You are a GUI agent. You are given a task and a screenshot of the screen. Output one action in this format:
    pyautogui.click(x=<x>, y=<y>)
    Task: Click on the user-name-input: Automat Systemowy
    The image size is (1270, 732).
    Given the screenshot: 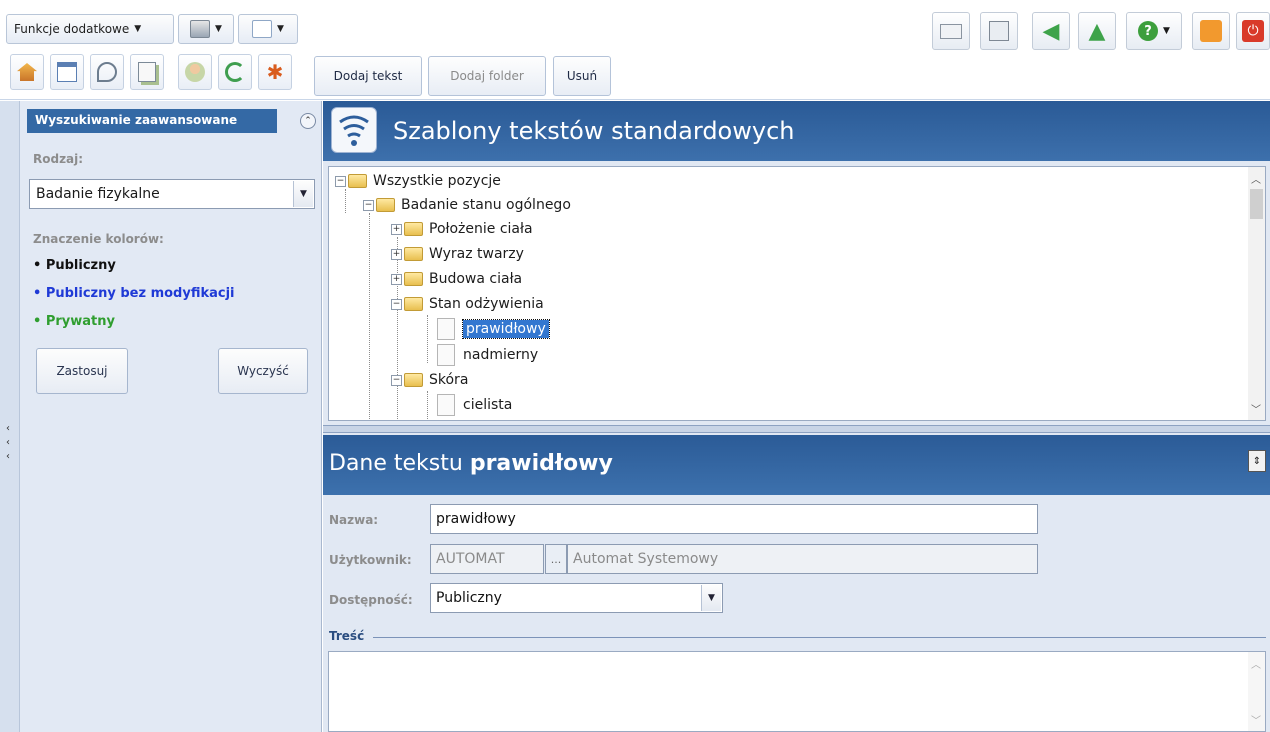 What is the action you would take?
    pyautogui.click(x=802, y=559)
    